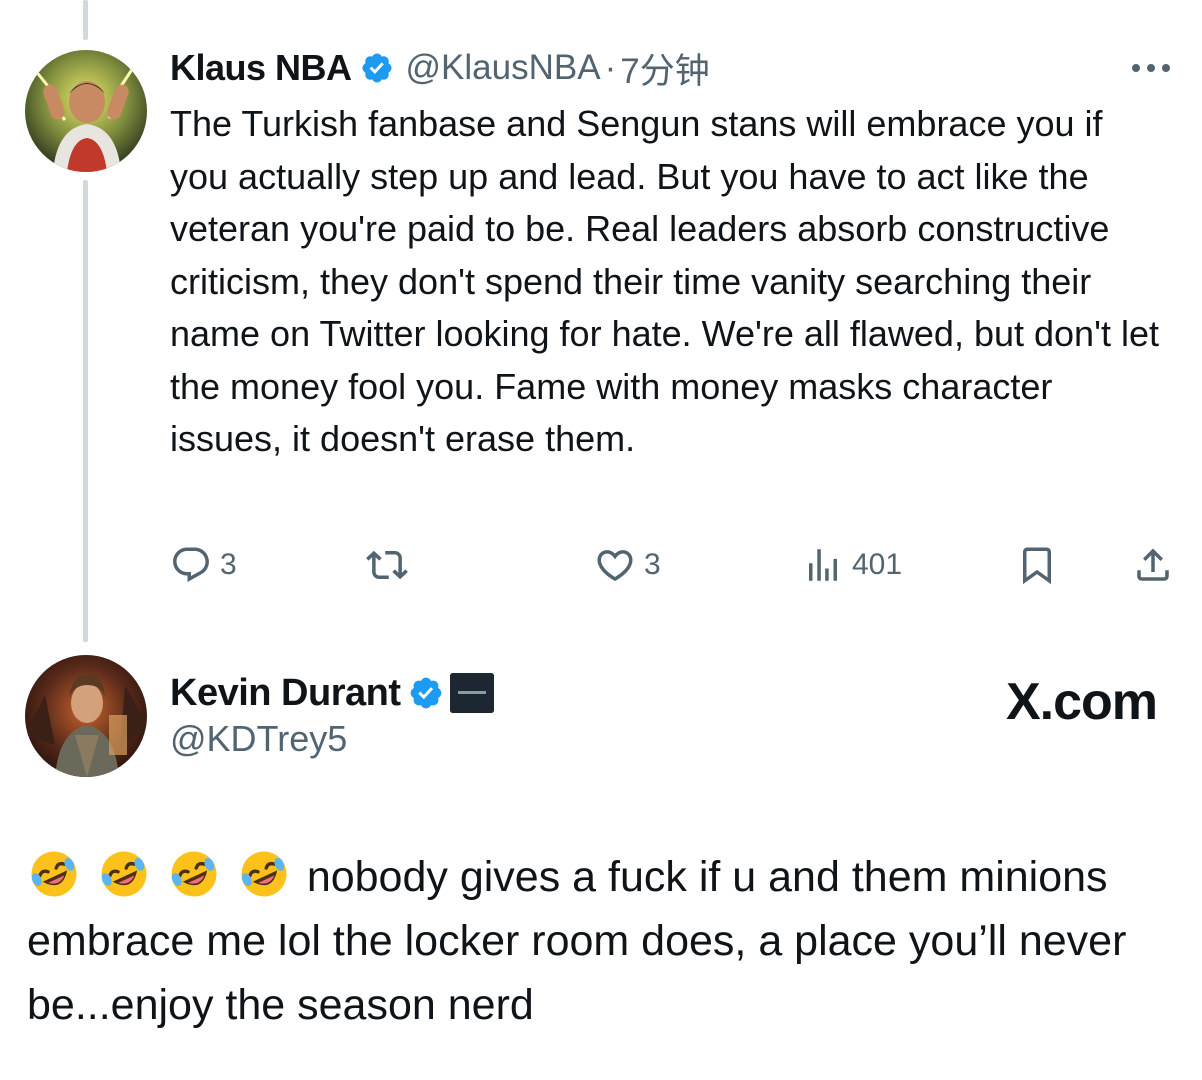 This screenshot has height=1080, width=1202. I want to click on like-count: 3, so click(652, 564).